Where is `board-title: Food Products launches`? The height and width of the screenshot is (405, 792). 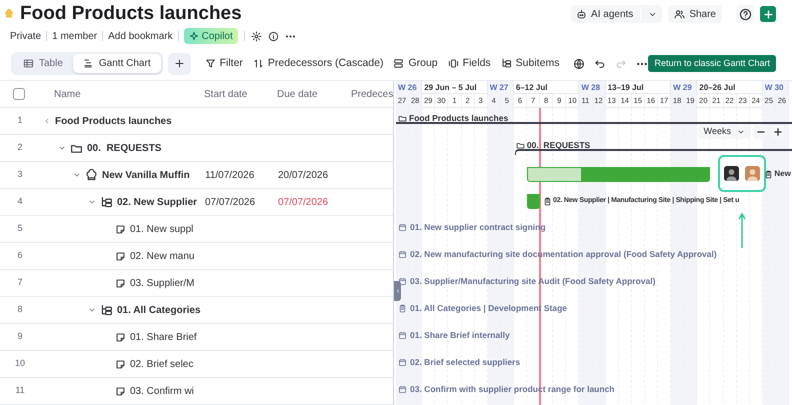
board-title: Food Products launches is located at coordinates (131, 14).